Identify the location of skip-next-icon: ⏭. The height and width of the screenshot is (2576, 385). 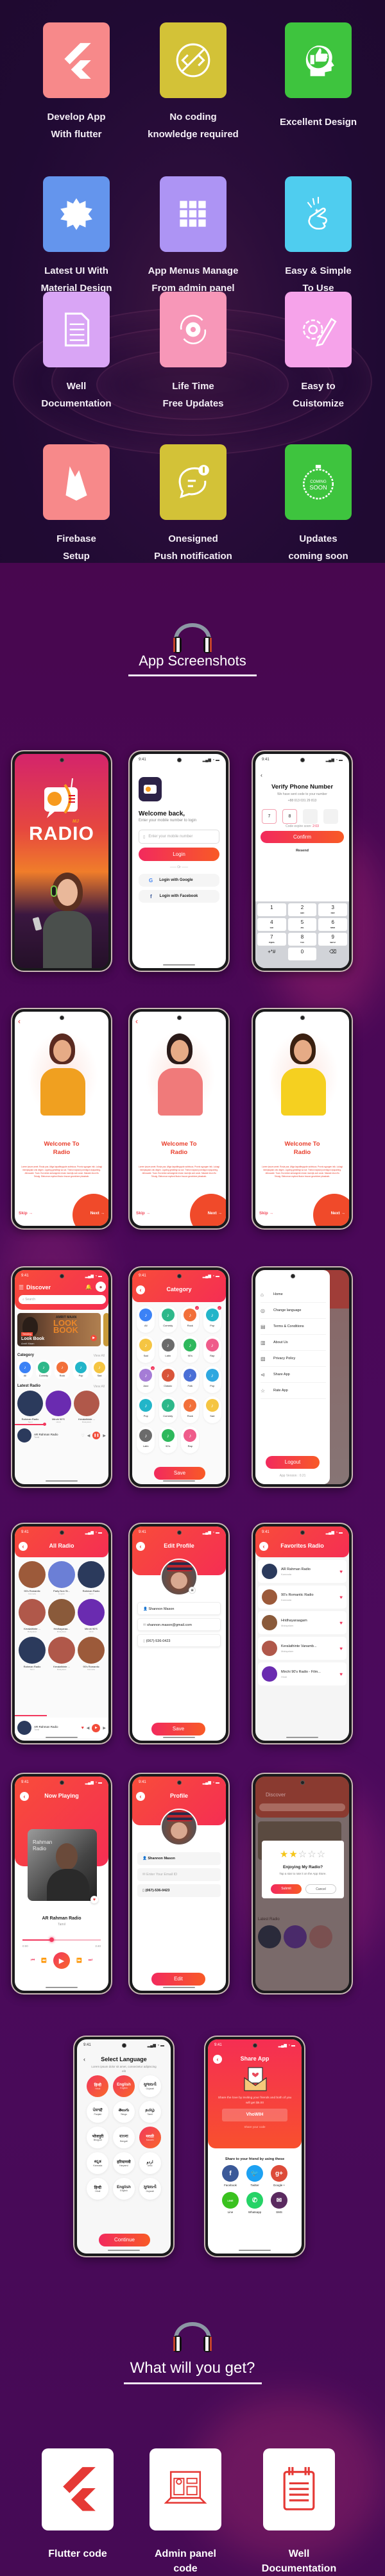
(91, 1960).